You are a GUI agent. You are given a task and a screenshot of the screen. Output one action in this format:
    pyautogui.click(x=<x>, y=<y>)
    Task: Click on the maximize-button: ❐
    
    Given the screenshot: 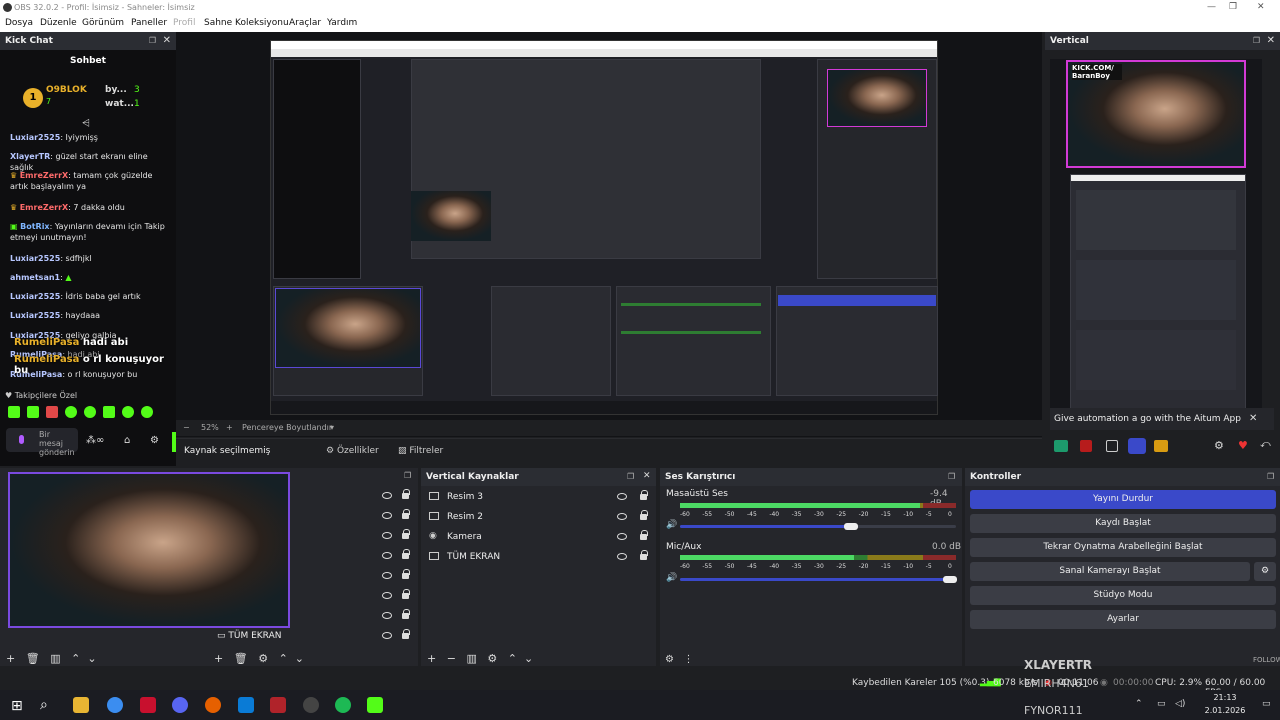 What is the action you would take?
    pyautogui.click(x=1233, y=7)
    